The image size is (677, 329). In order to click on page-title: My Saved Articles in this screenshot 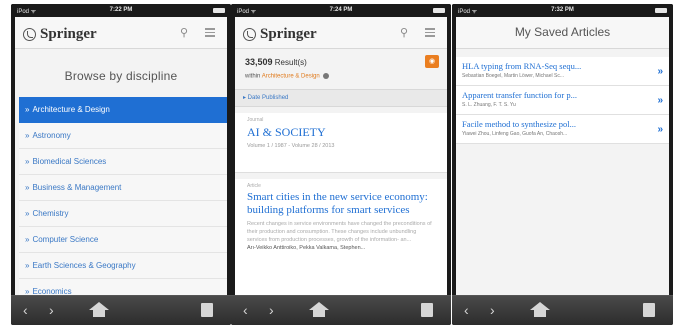, I will do `click(562, 33)`.